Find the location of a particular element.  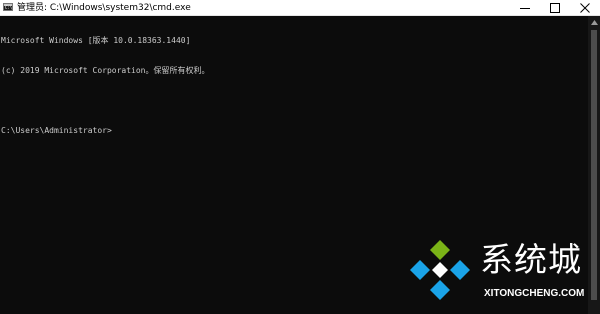

console-line-copyright: (c) 2019 Microsoft Corporation。保留所有权利。 is located at coordinates (105, 70).